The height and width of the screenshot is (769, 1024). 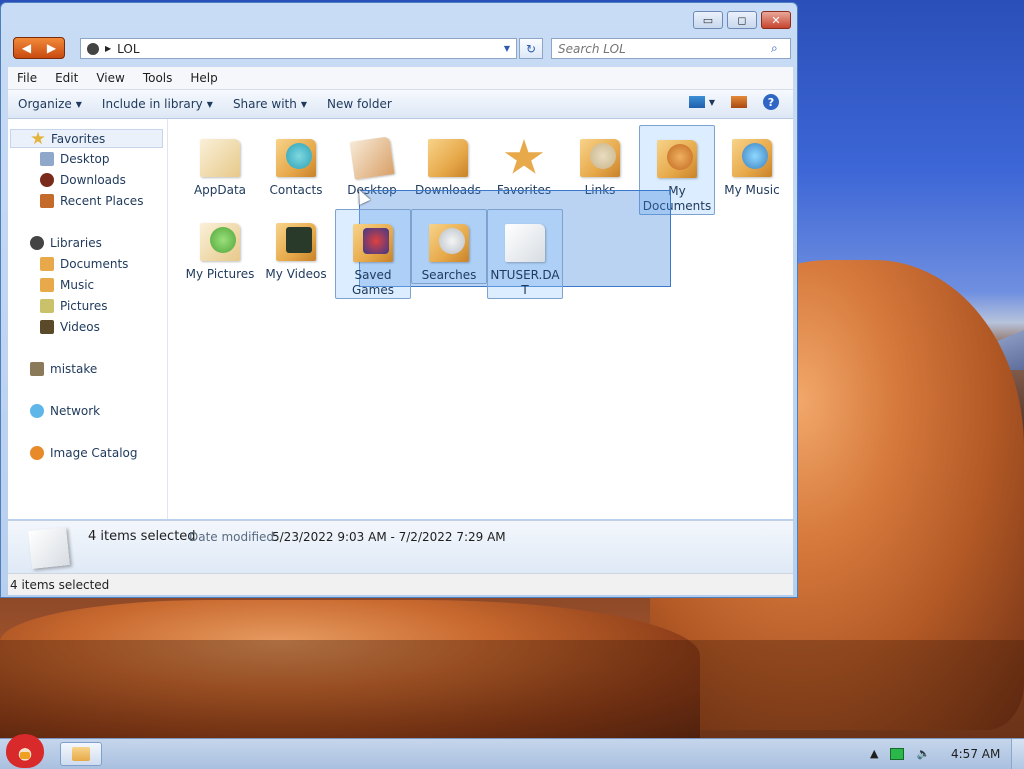 I want to click on refresh-button: ↻, so click(x=531, y=48).